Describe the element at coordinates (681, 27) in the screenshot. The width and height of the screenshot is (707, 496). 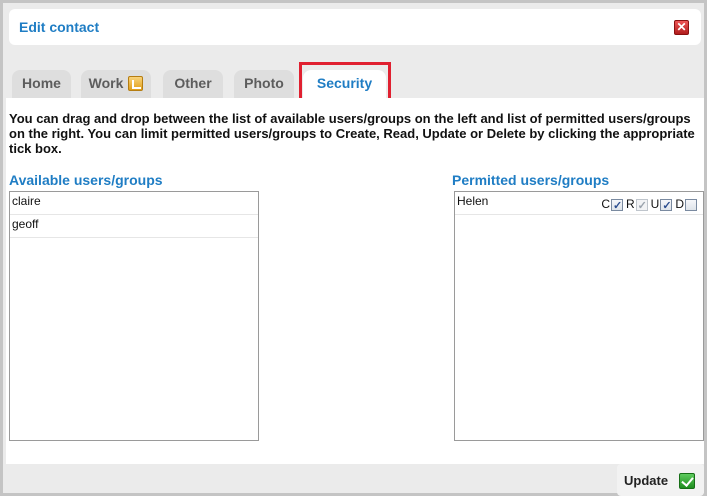
I see `close-icon: ✕` at that location.